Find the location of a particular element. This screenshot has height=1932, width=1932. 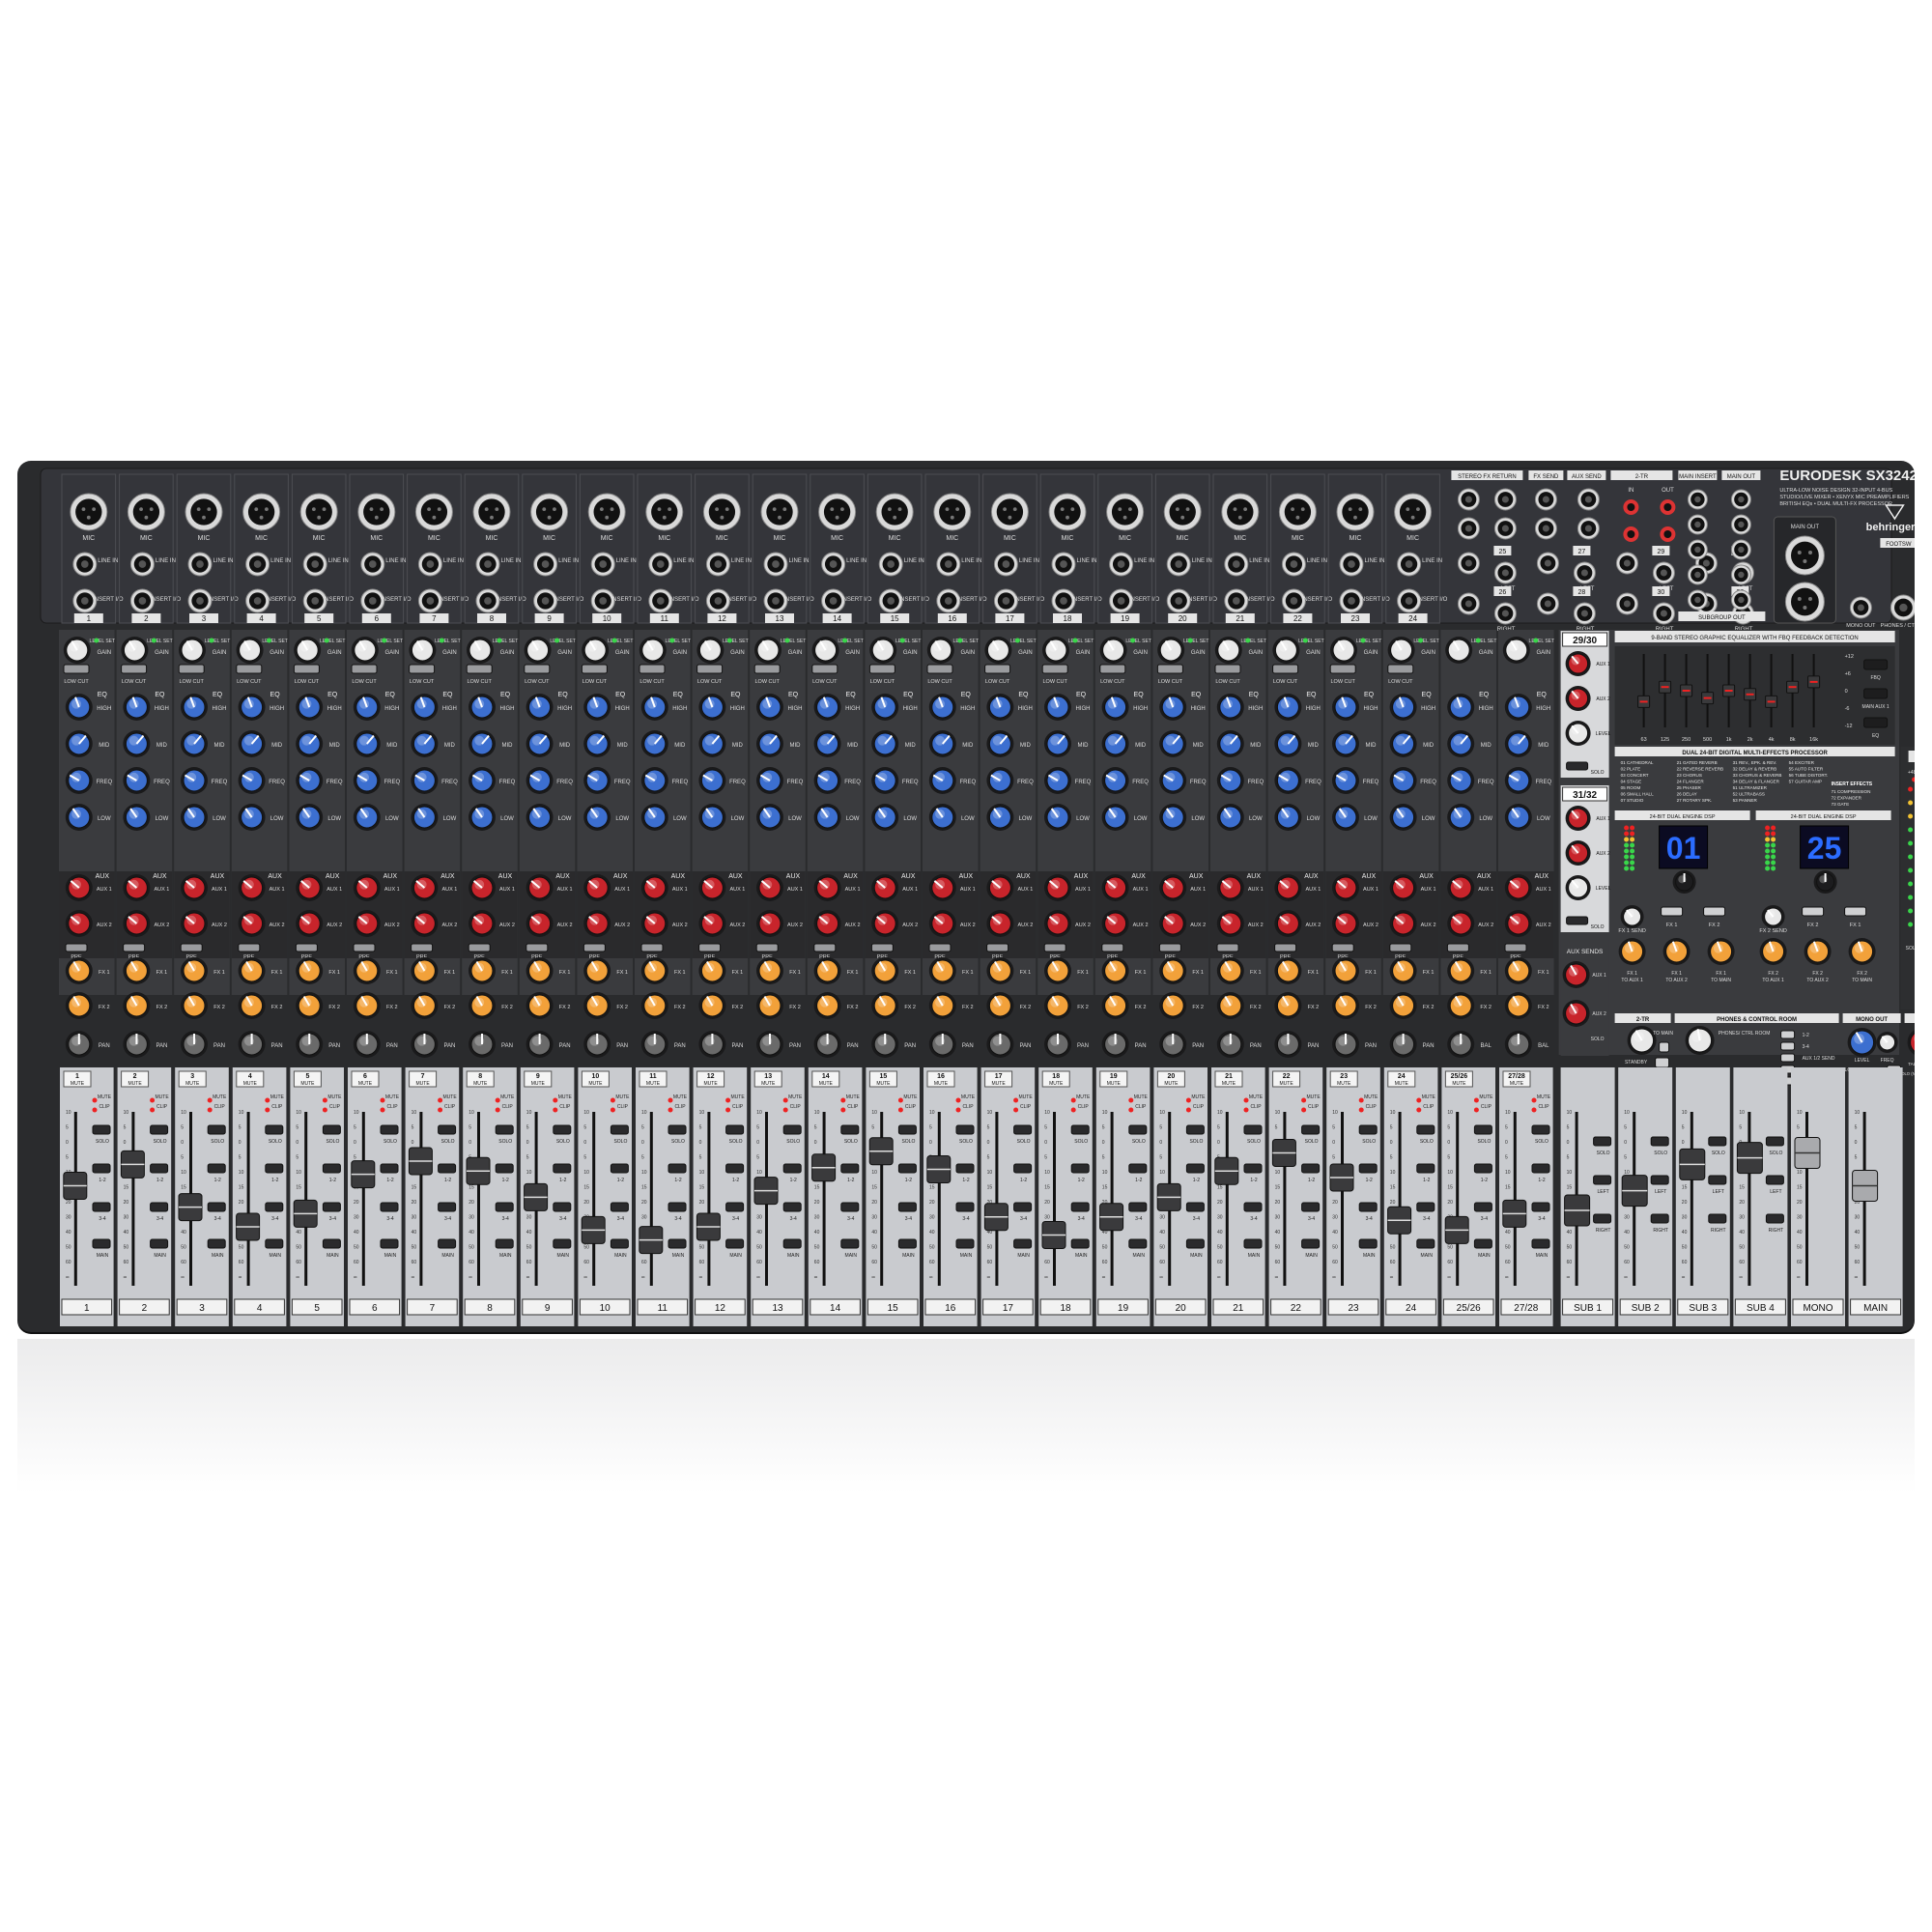

aux1-knob-27/28 is located at coordinates (1518, 887).